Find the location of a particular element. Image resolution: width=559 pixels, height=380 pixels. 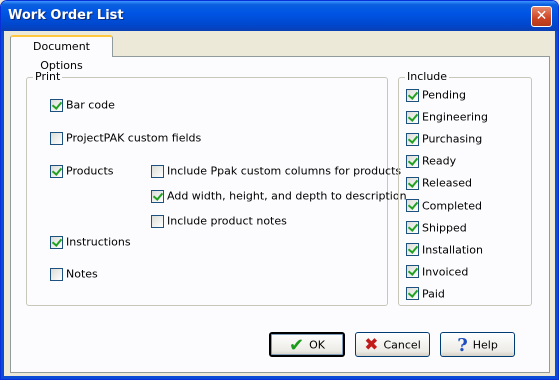

question-icon: ? is located at coordinates (462, 345).